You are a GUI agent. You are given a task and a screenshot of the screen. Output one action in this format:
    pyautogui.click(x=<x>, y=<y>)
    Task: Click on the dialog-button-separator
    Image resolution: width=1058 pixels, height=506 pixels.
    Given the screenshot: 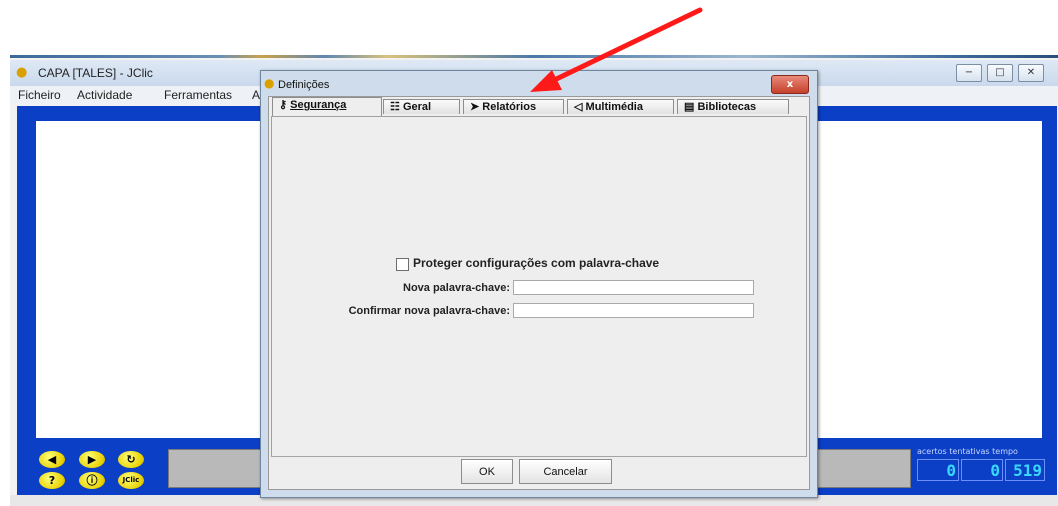 What is the action you would take?
    pyautogui.click(x=538, y=456)
    